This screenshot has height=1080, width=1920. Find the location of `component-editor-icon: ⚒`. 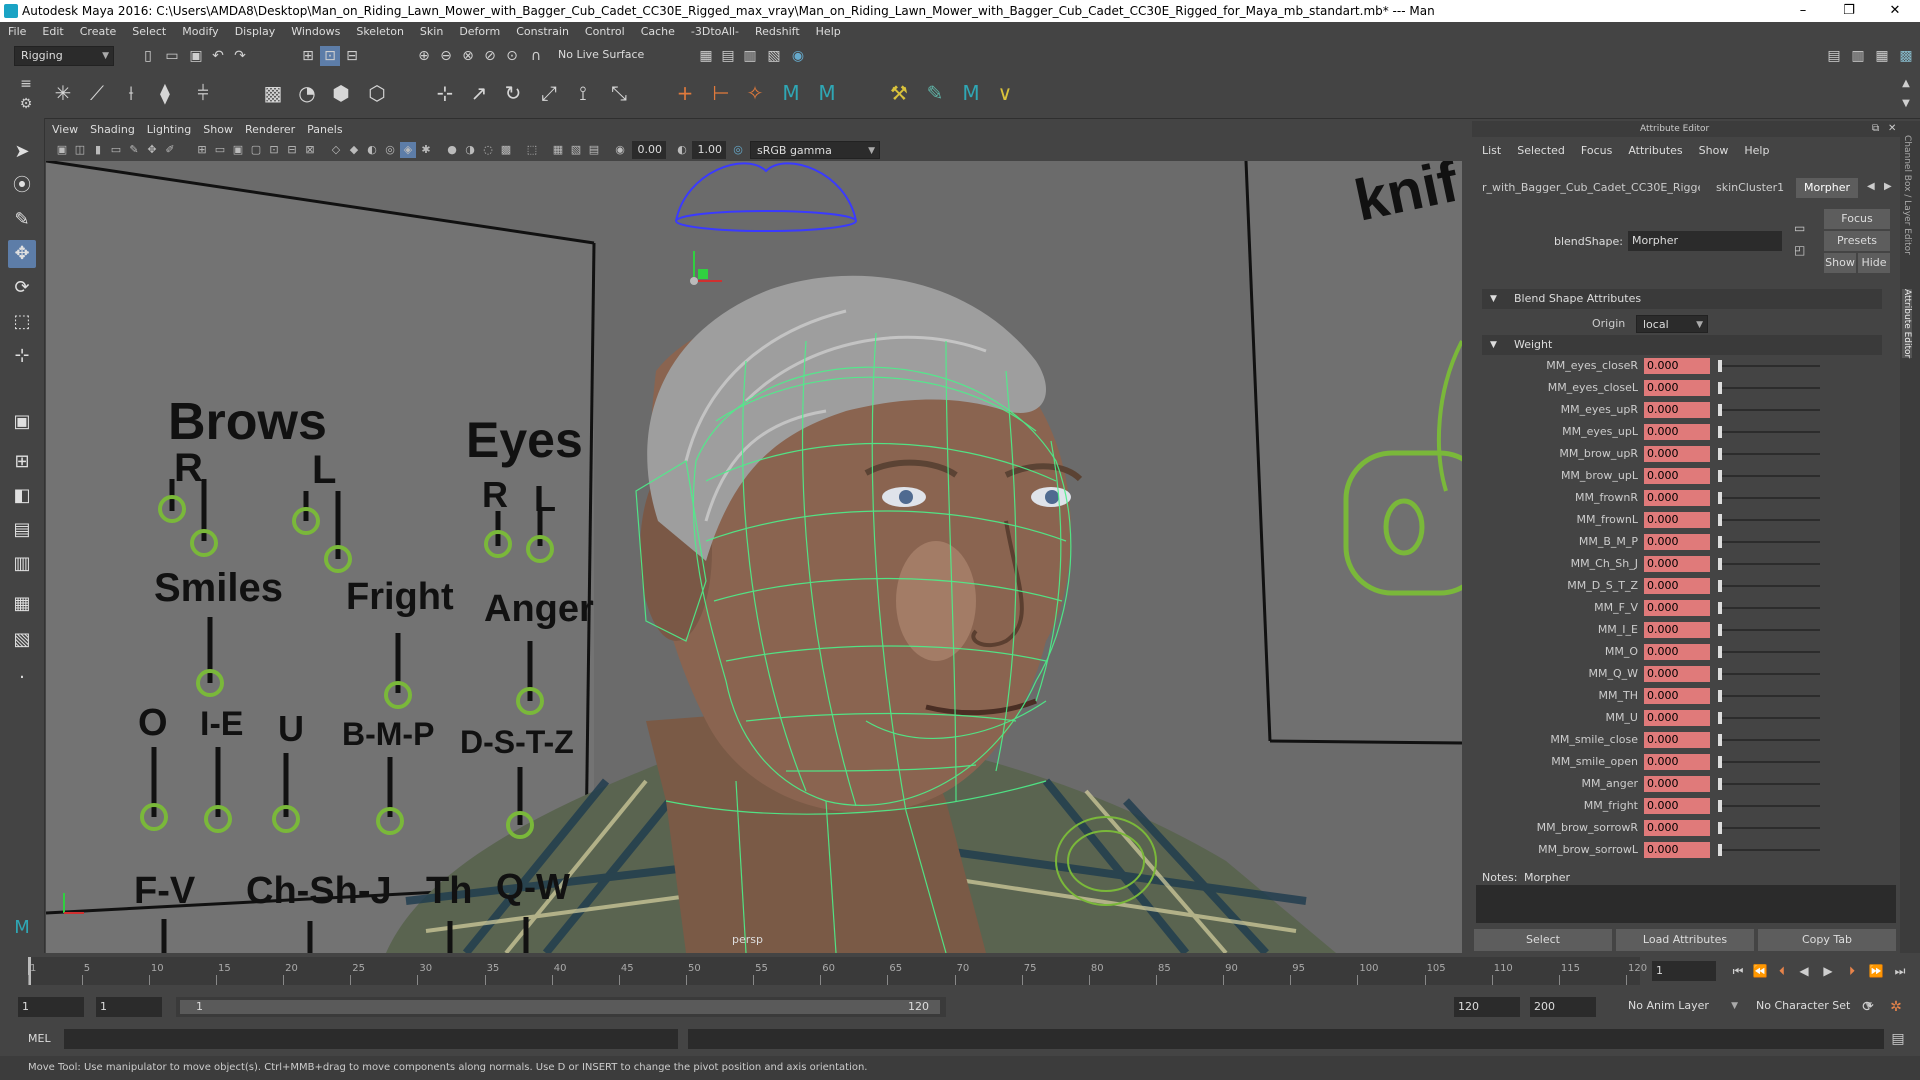

component-editor-icon: ⚒ is located at coordinates (899, 93).